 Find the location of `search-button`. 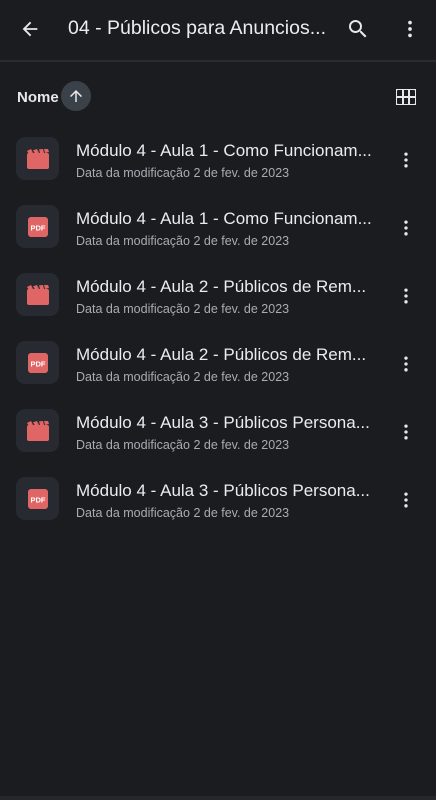

search-button is located at coordinates (358, 29).